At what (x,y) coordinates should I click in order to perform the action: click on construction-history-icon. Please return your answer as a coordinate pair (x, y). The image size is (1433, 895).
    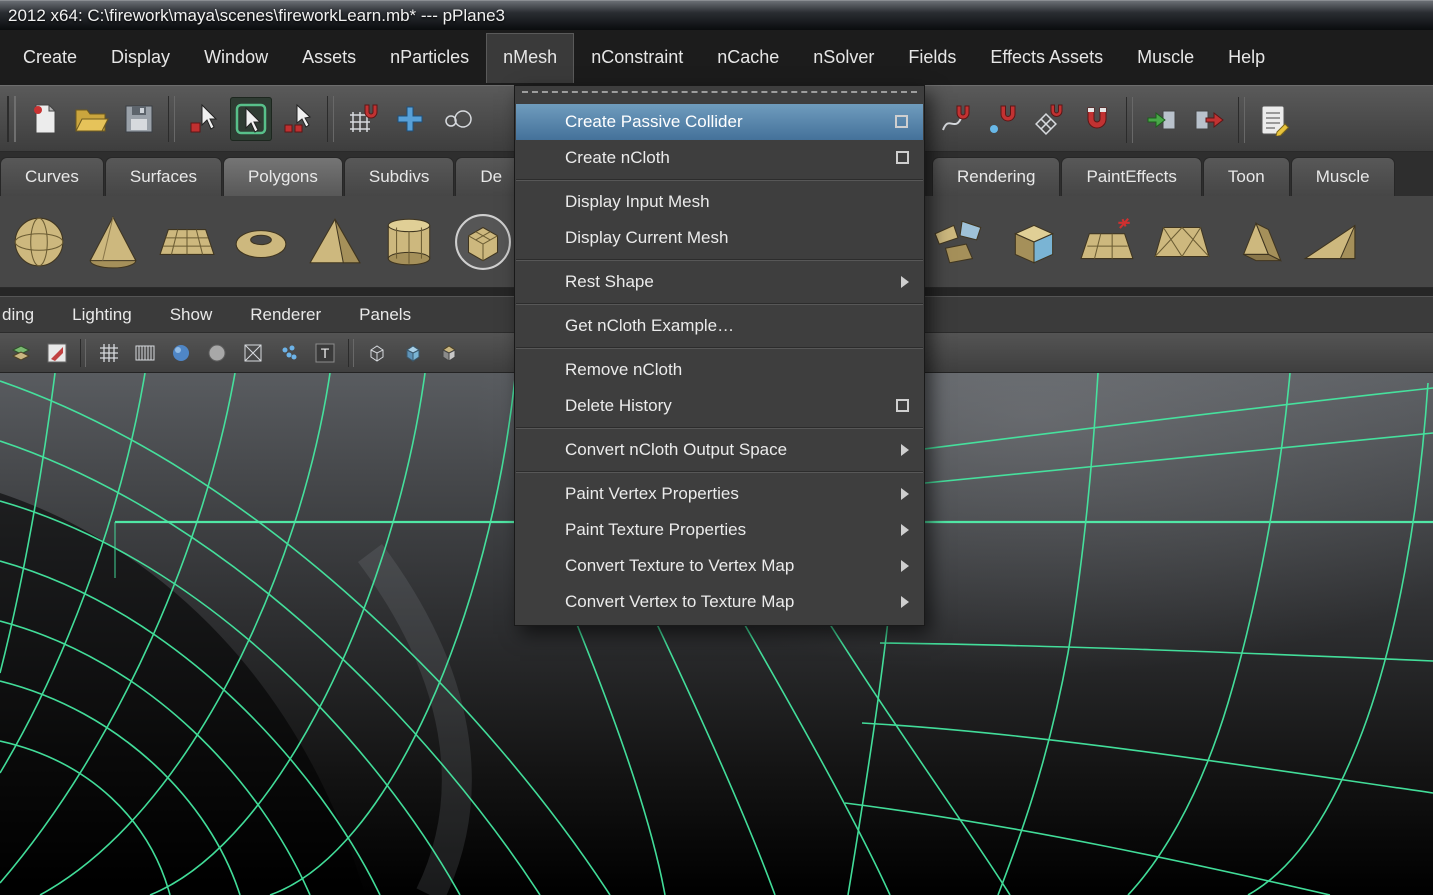
    Looking at the image, I should click on (1274, 120).